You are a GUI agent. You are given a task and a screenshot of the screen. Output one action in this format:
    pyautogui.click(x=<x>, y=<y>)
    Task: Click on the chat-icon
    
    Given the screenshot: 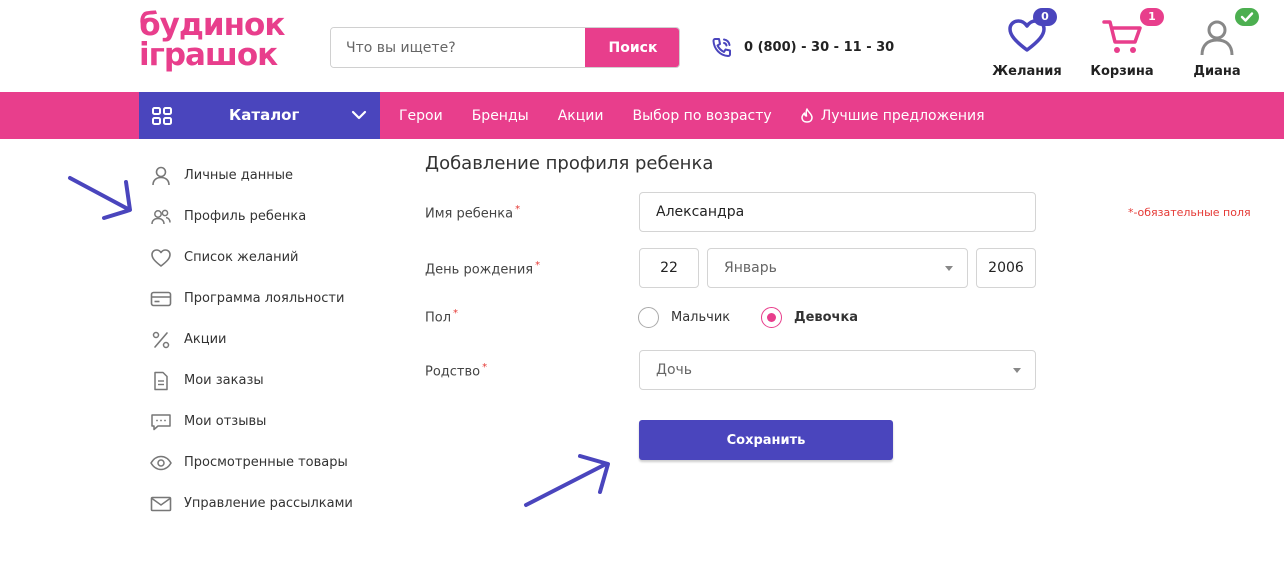 What is the action you would take?
    pyautogui.click(x=161, y=421)
    